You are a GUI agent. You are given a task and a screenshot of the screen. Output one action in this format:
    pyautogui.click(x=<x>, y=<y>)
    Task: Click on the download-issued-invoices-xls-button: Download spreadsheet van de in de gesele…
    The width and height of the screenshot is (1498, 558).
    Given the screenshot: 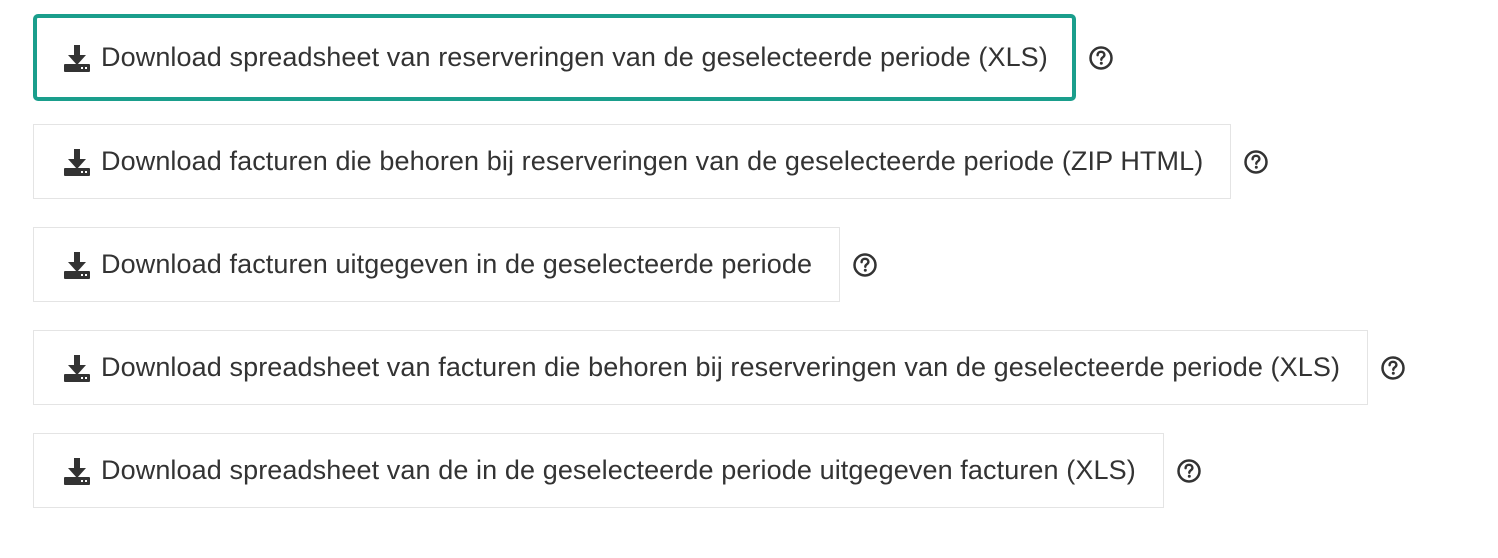 What is the action you would take?
    pyautogui.click(x=598, y=470)
    